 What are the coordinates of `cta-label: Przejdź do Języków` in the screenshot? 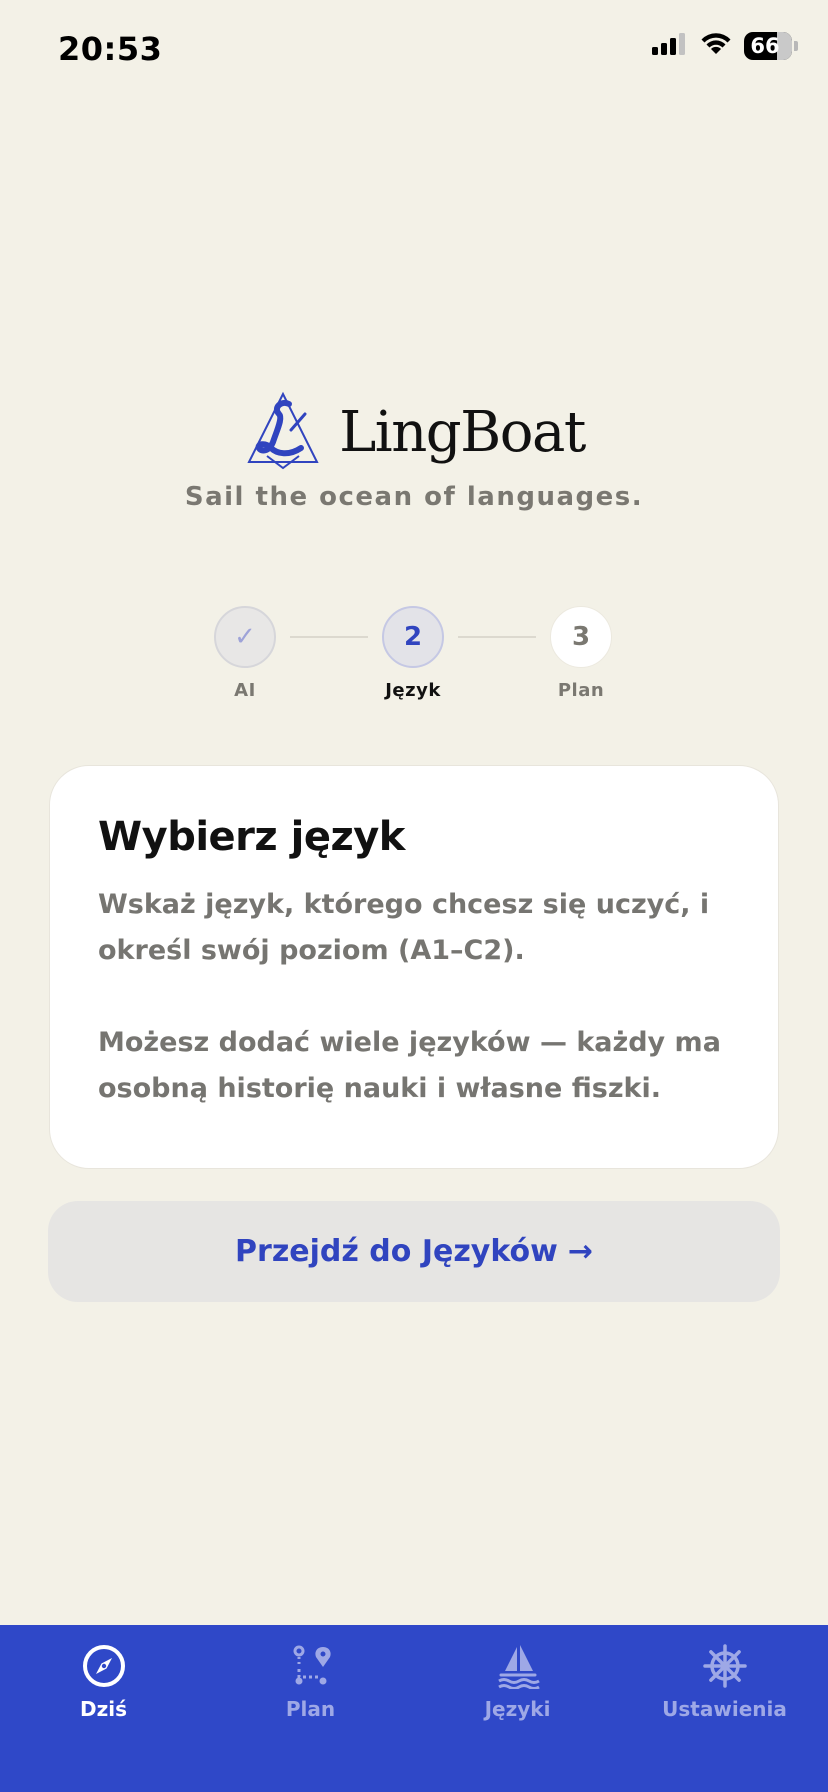 It's located at (396, 1251).